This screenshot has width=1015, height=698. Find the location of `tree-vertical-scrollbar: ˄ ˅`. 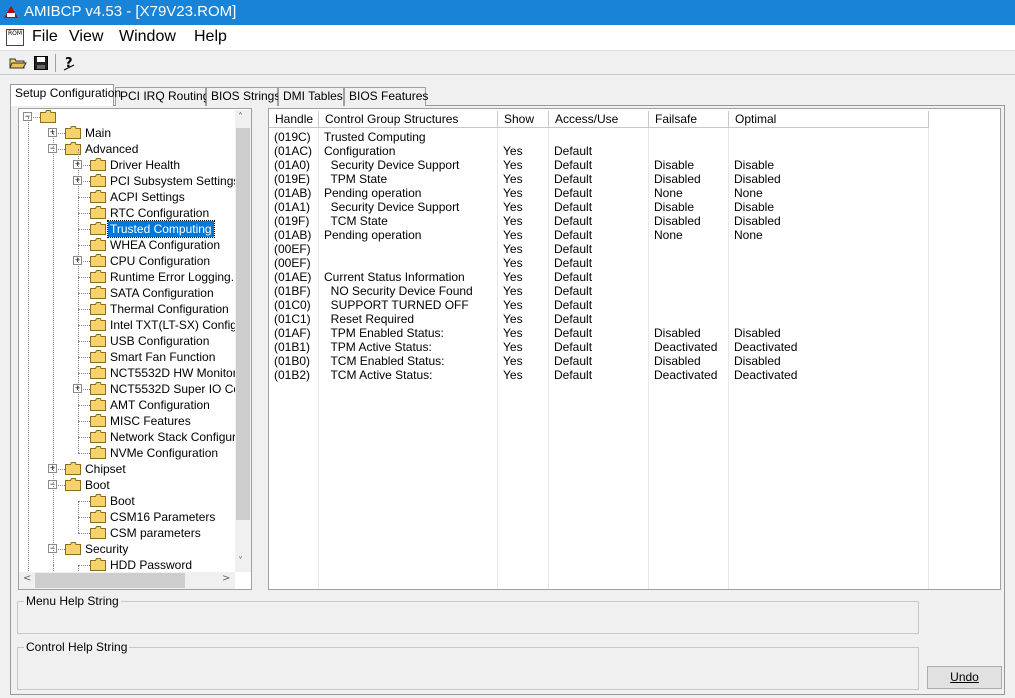

tree-vertical-scrollbar: ˄ ˅ is located at coordinates (243, 341).